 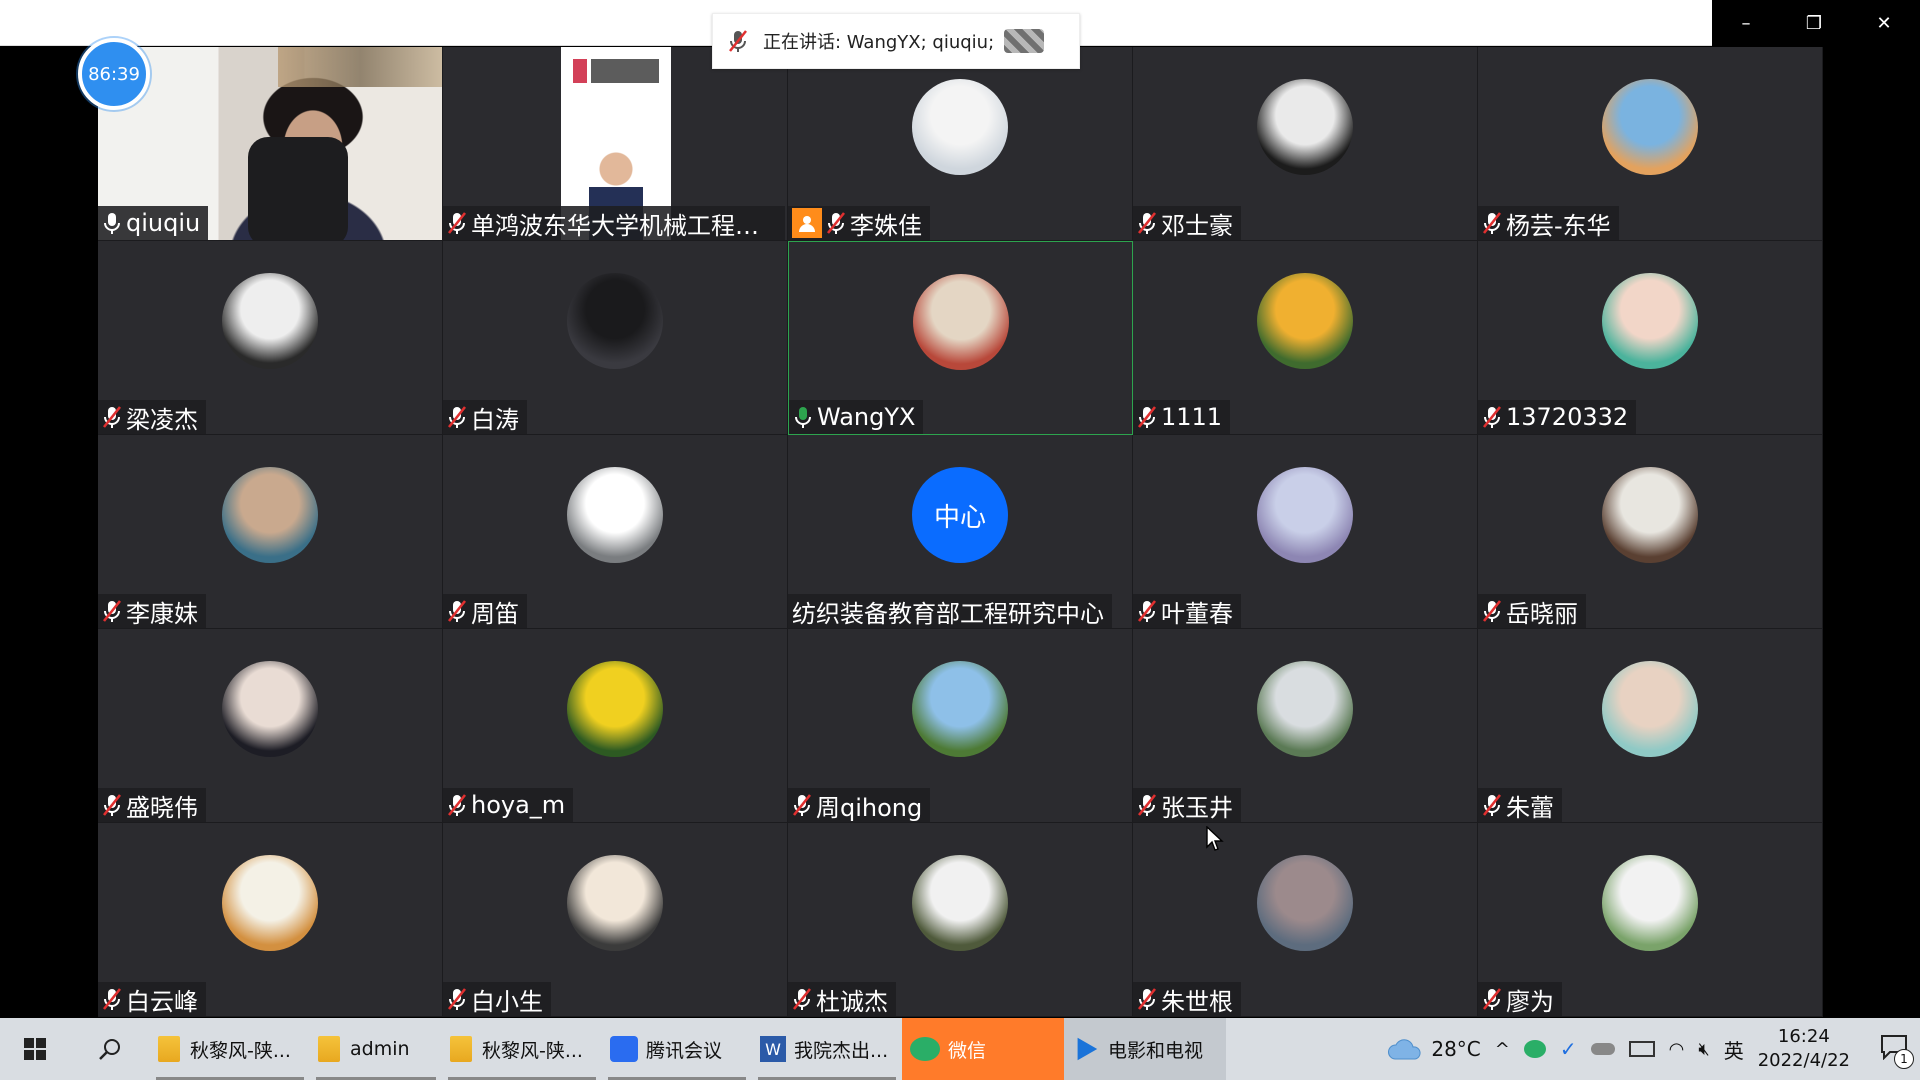 I want to click on participant-tile: 张玉井, so click(x=1305, y=726).